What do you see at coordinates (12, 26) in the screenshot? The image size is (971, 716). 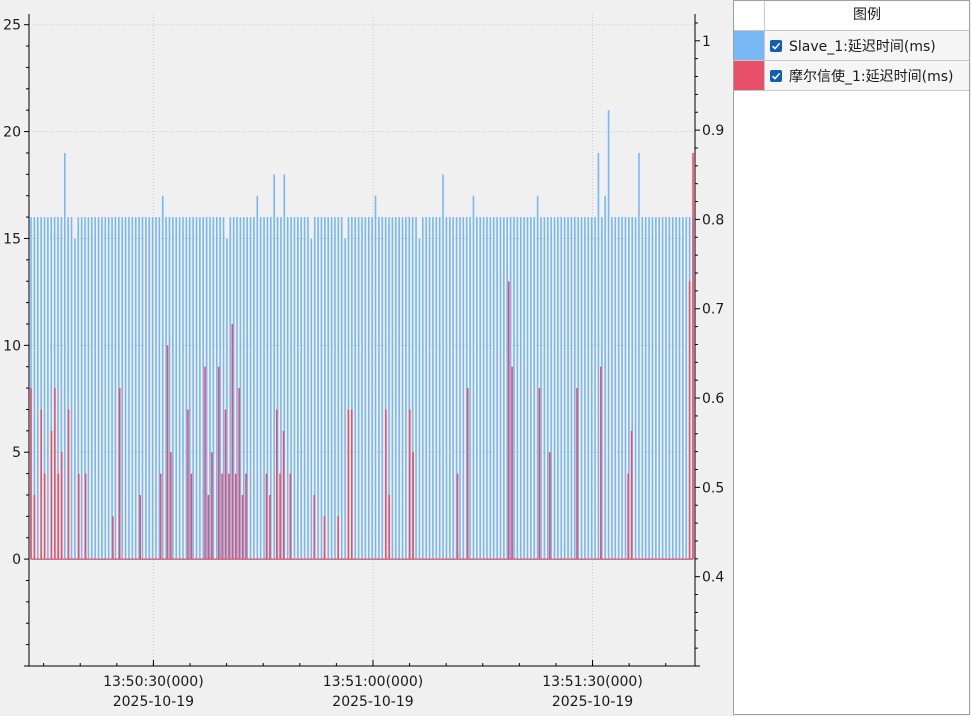 I see `y-left-tick-label: 25` at bounding box center [12, 26].